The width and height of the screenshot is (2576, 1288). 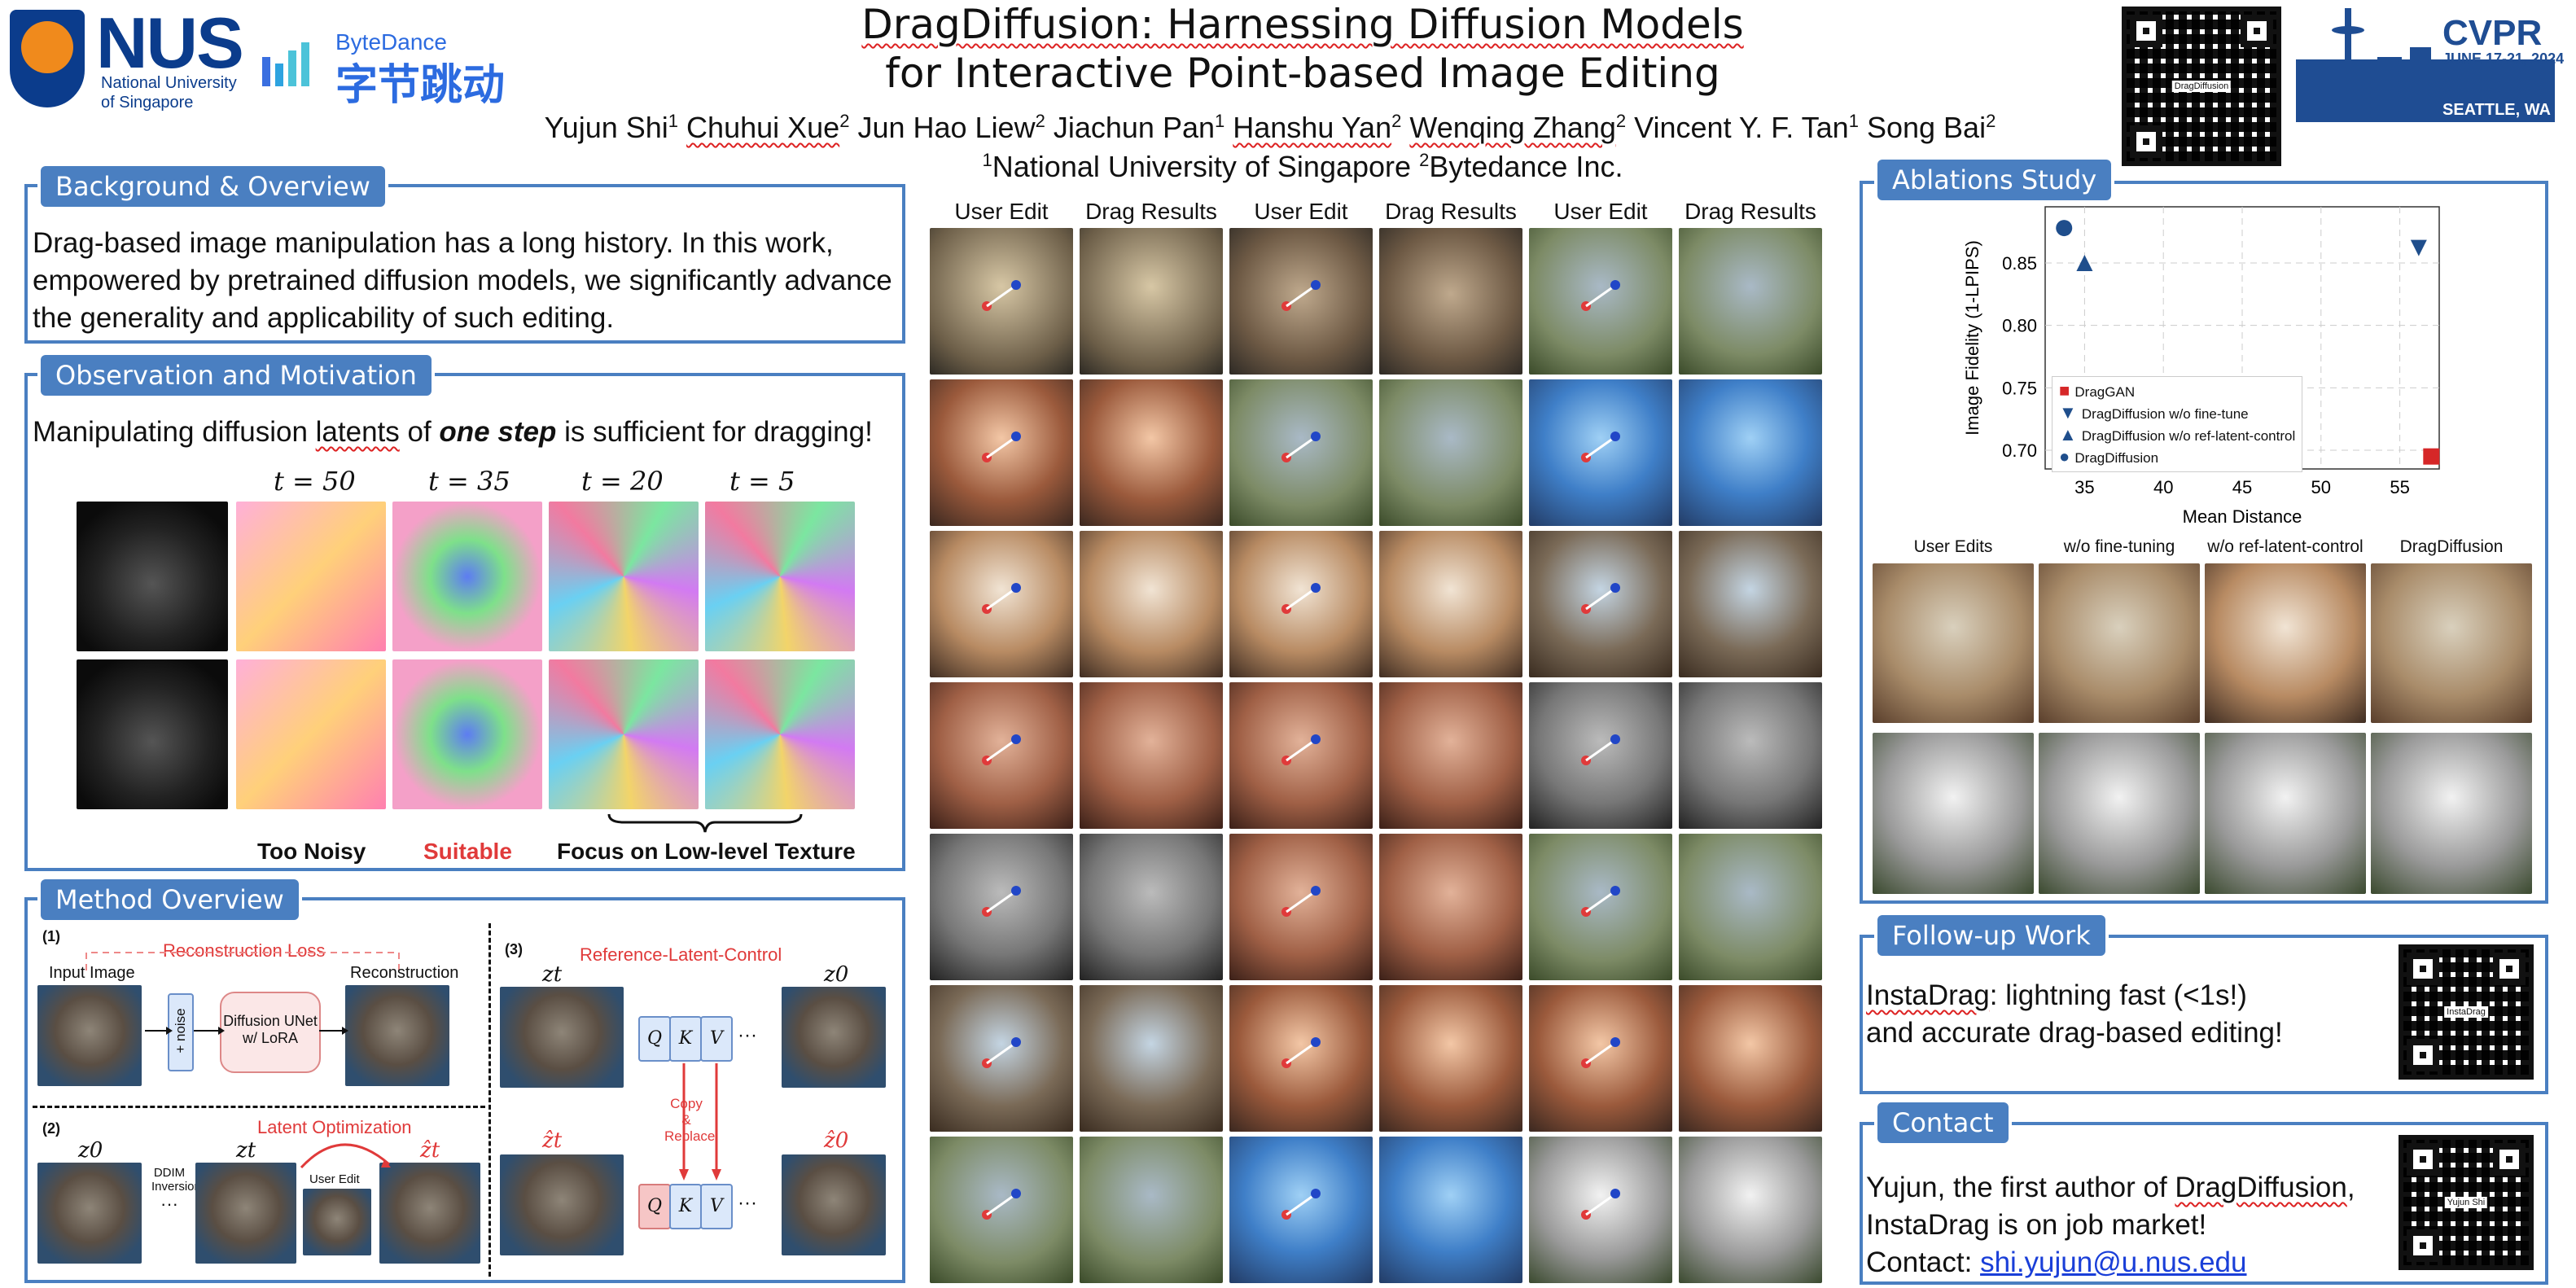 I want to click on author-qr-caption: Yujun Shi, so click(x=2466, y=1202).